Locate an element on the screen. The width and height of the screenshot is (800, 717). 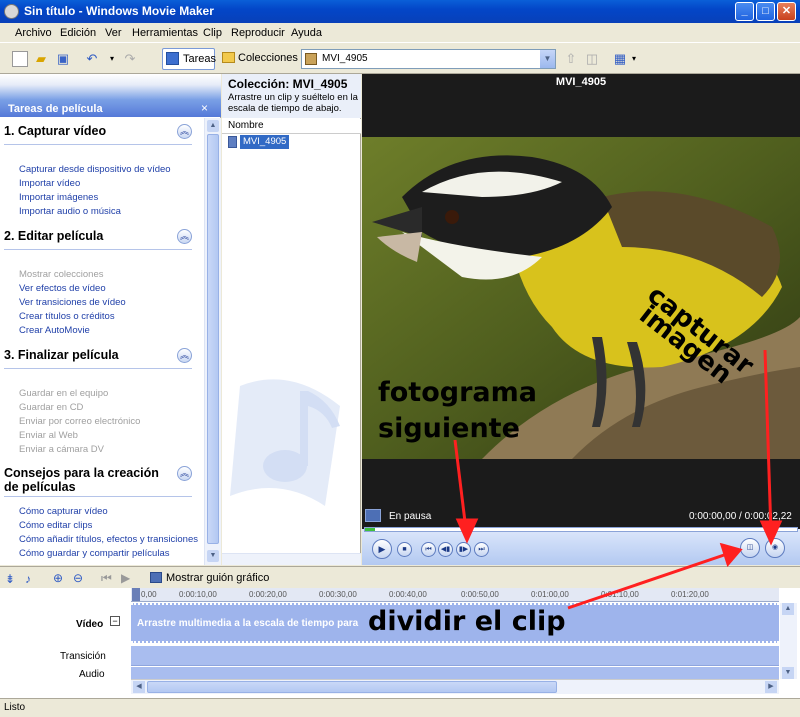
previous-clip-icon: ⏮ is located at coordinates (428, 549).